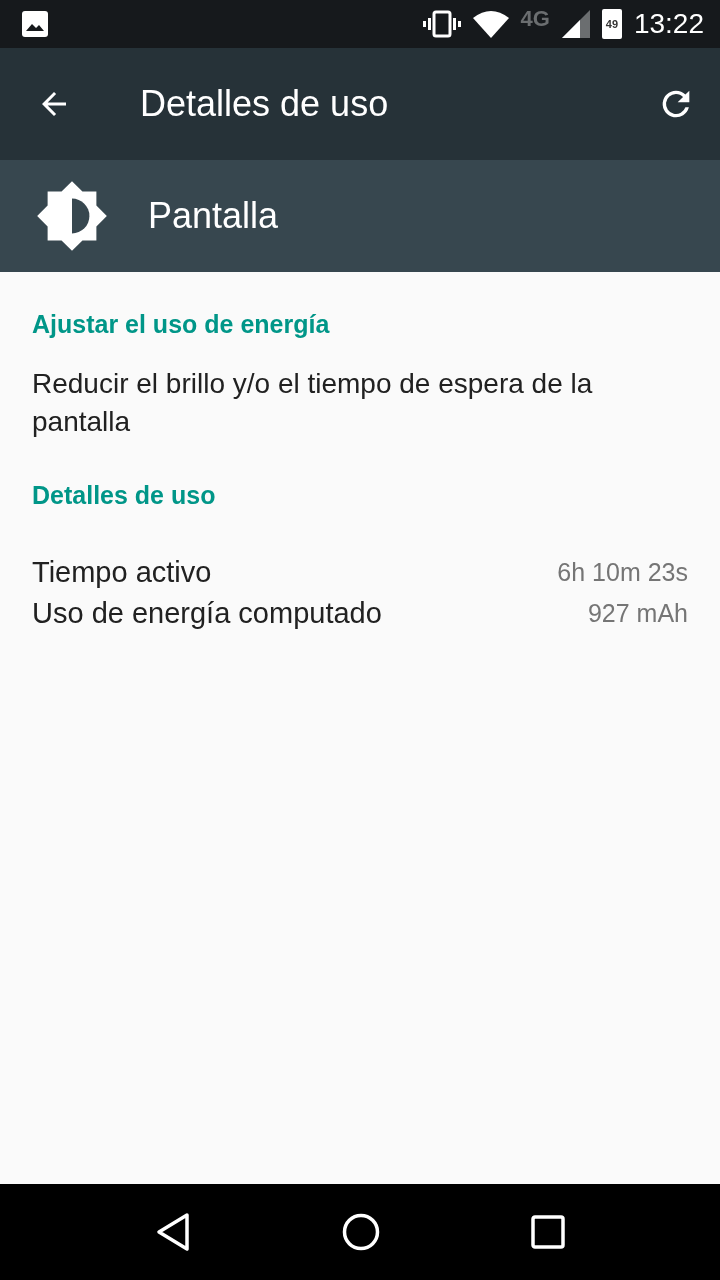 This screenshot has height=1280, width=720. Describe the element at coordinates (181, 324) in the screenshot. I see `section-header: Ajustar el uso de energía` at that location.